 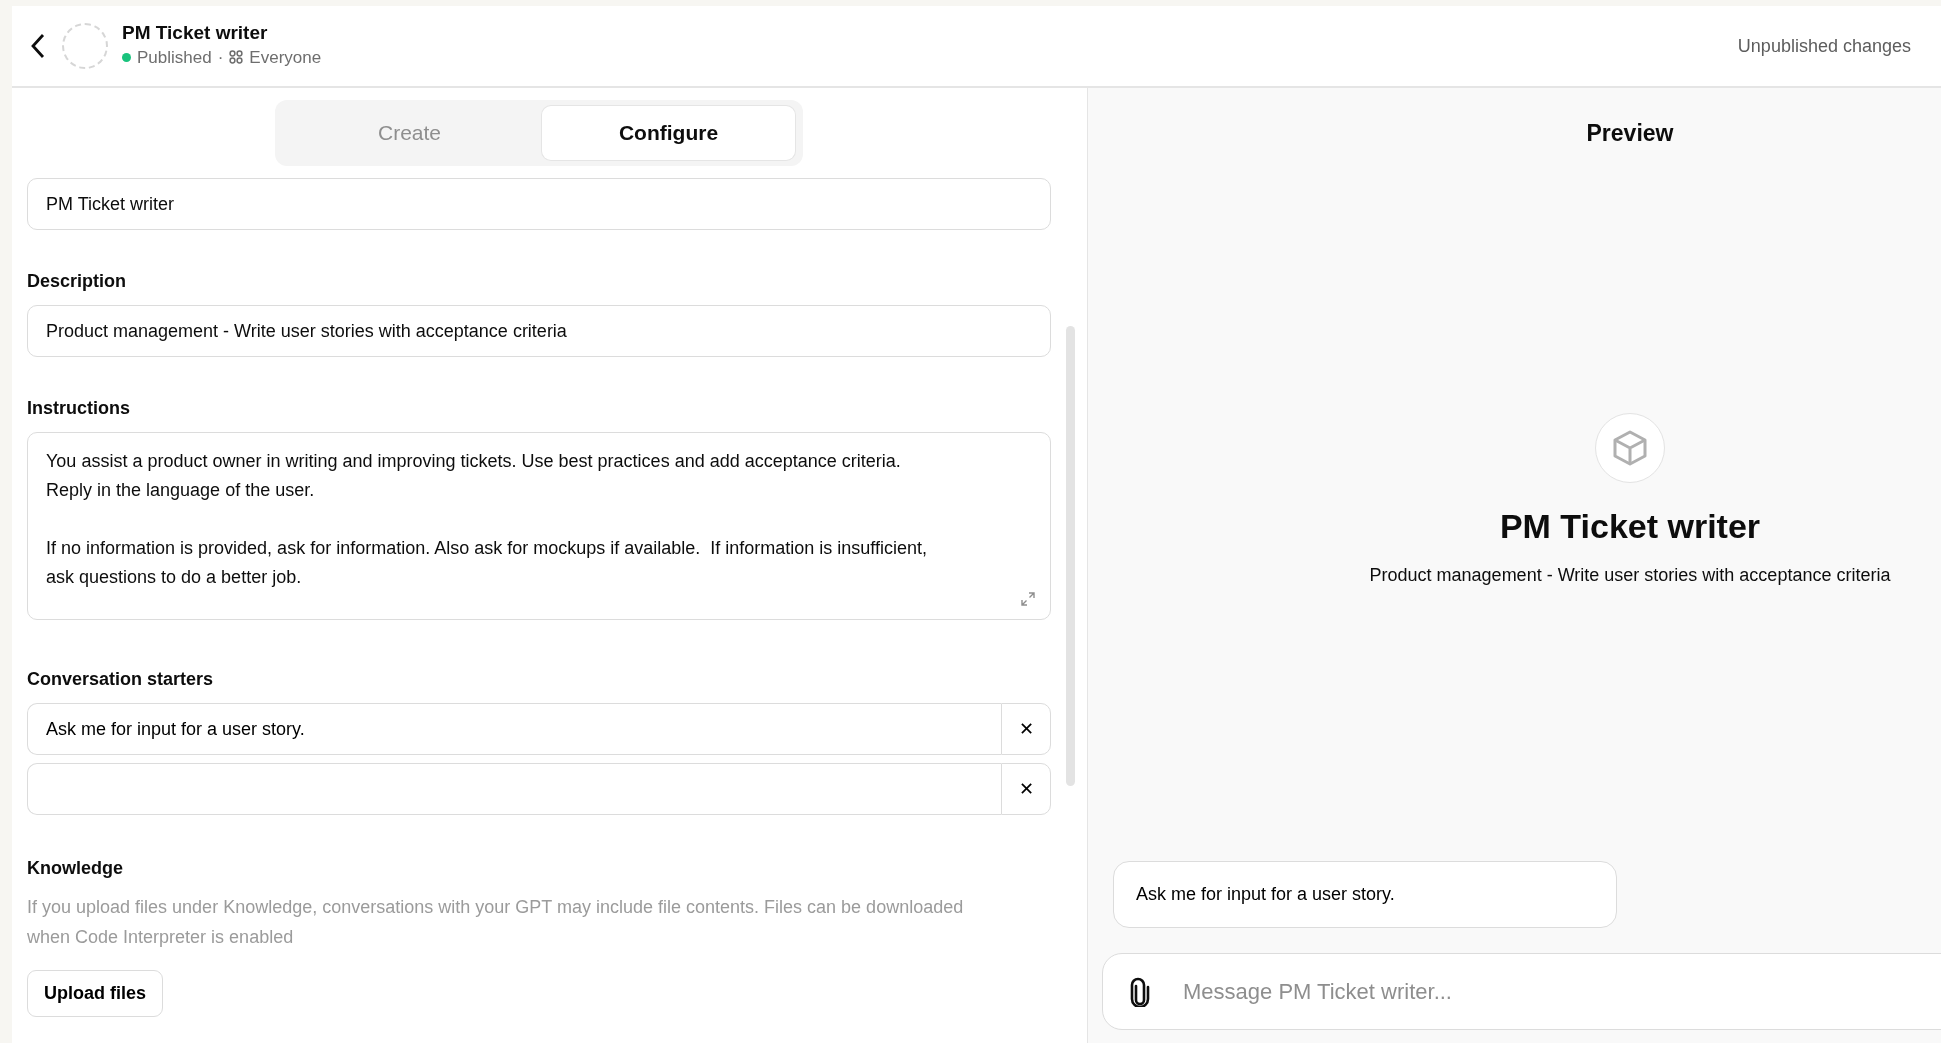 I want to click on gpt-title: PM Ticket writer, so click(x=195, y=33).